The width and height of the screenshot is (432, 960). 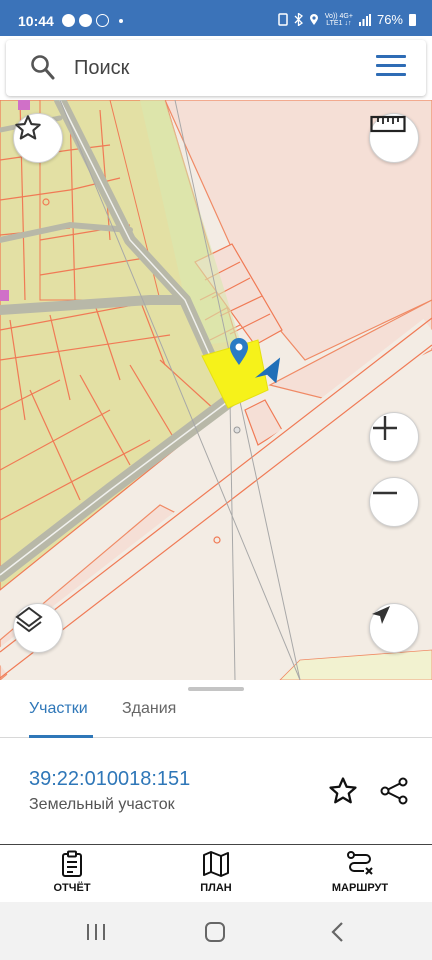 What do you see at coordinates (394, 138) in the screenshot?
I see `ruler-button` at bounding box center [394, 138].